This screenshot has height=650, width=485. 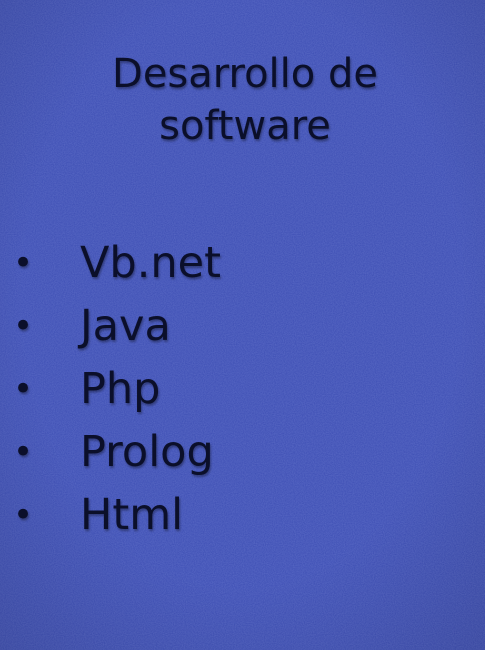 I want to click on list-item: • Php, so click(x=242, y=391).